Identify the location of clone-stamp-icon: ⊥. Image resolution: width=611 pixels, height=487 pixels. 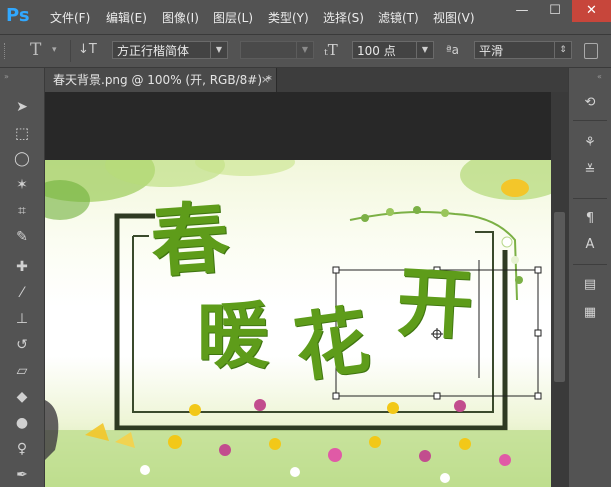
(22, 319).